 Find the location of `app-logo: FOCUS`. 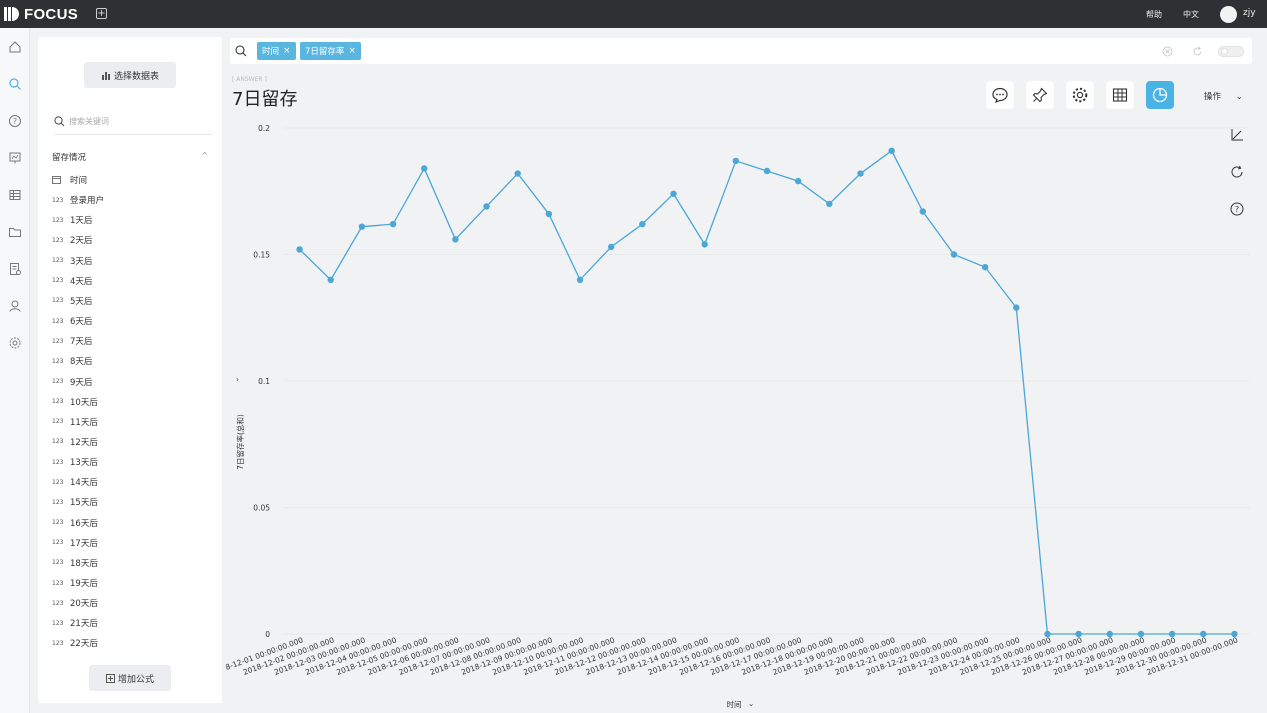

app-logo: FOCUS is located at coordinates (41, 14).